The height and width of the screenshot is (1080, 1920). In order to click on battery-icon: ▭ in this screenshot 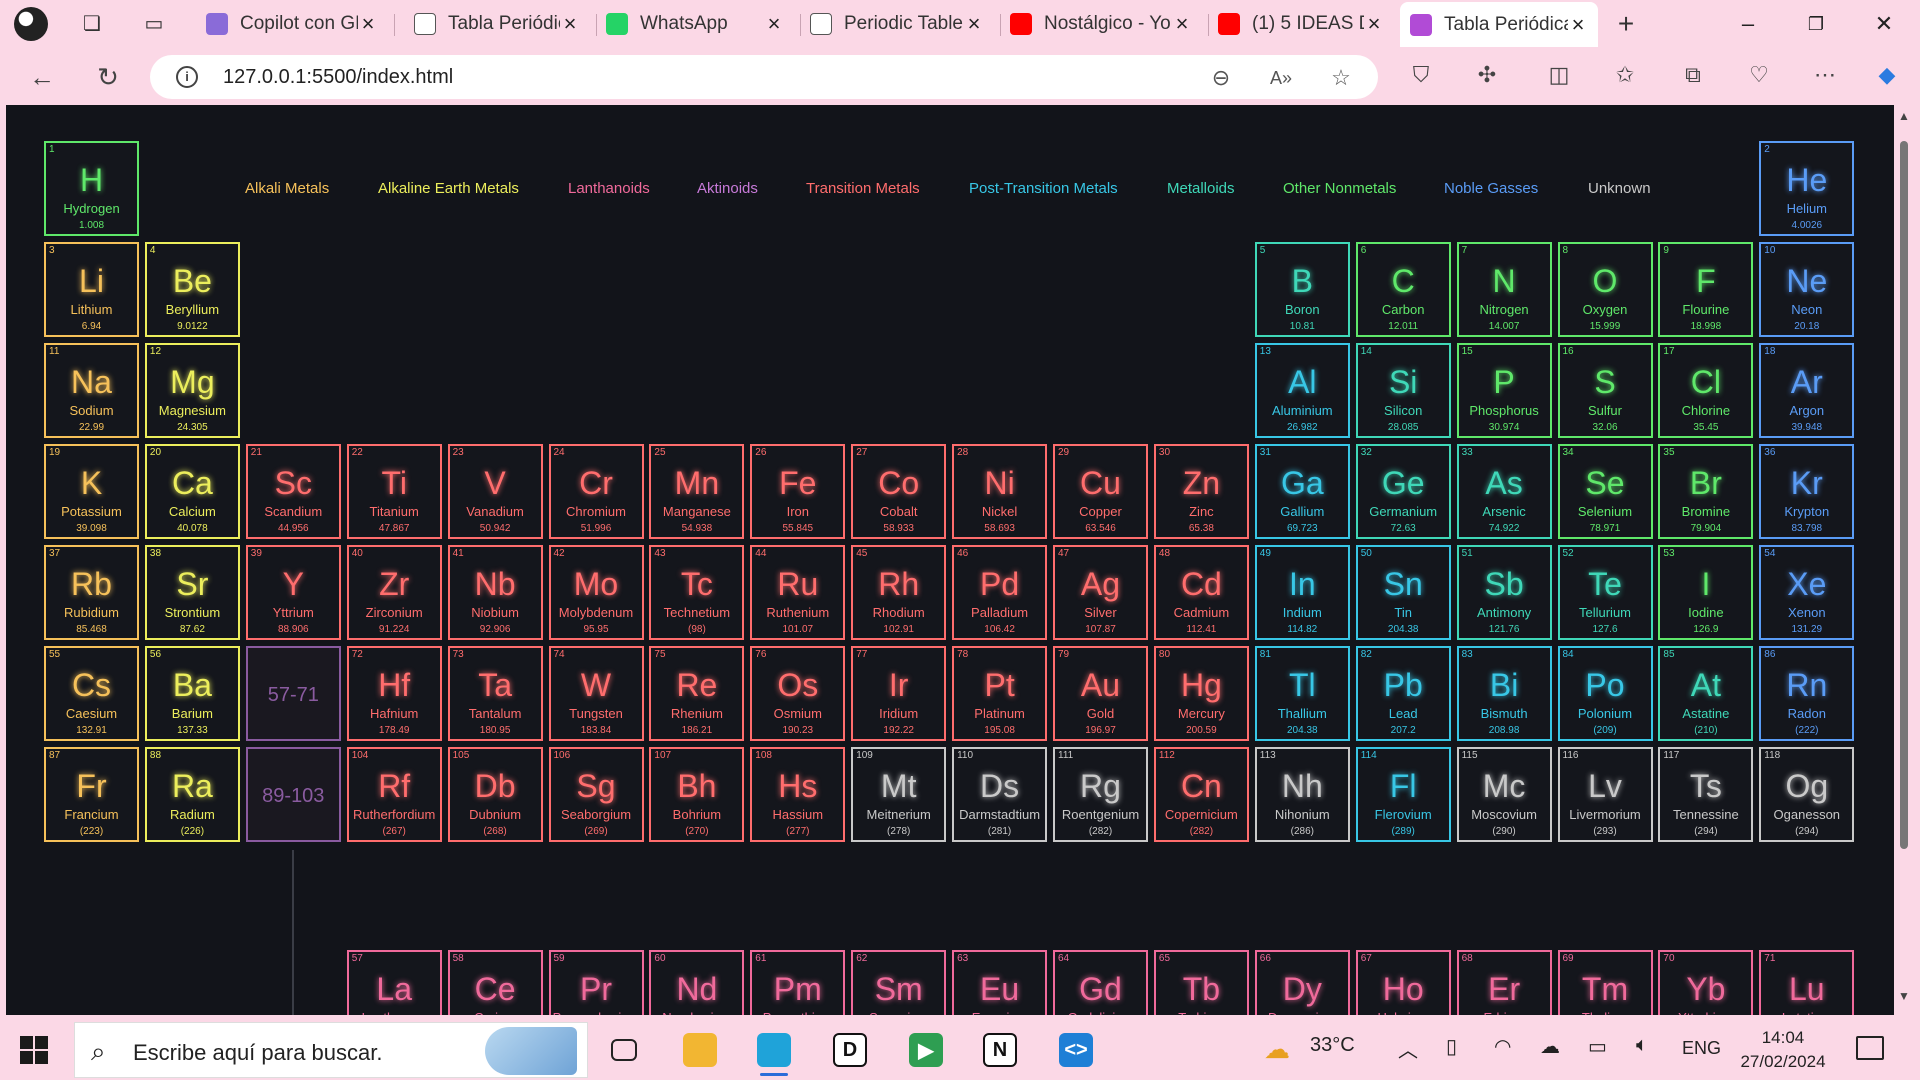, I will do `click(1597, 1046)`.